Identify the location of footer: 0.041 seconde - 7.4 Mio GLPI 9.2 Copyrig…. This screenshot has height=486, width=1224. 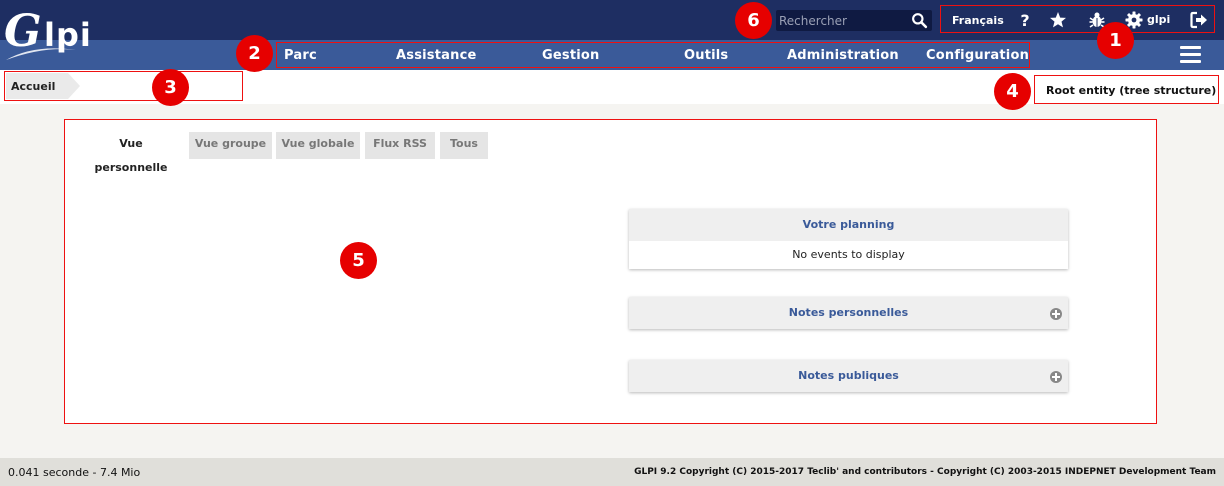
(612, 472).